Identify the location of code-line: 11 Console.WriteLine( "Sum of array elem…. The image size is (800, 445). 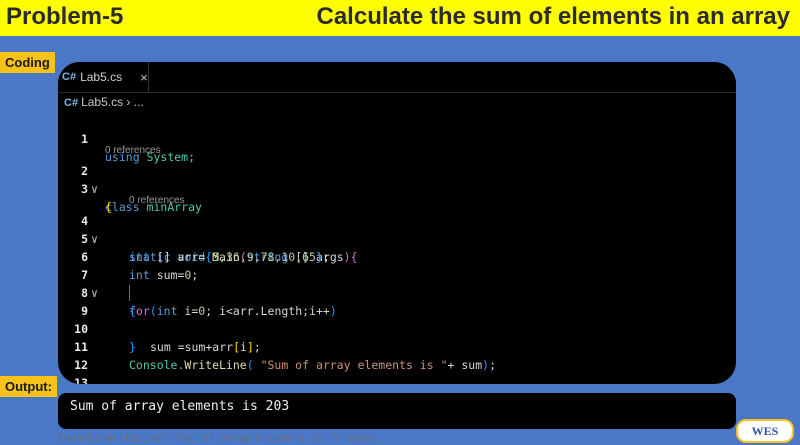
(397, 346).